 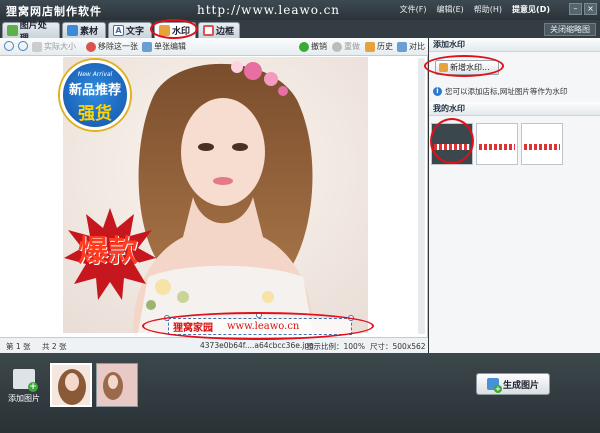 I want to click on close-icon: ×, so click(x=590, y=9).